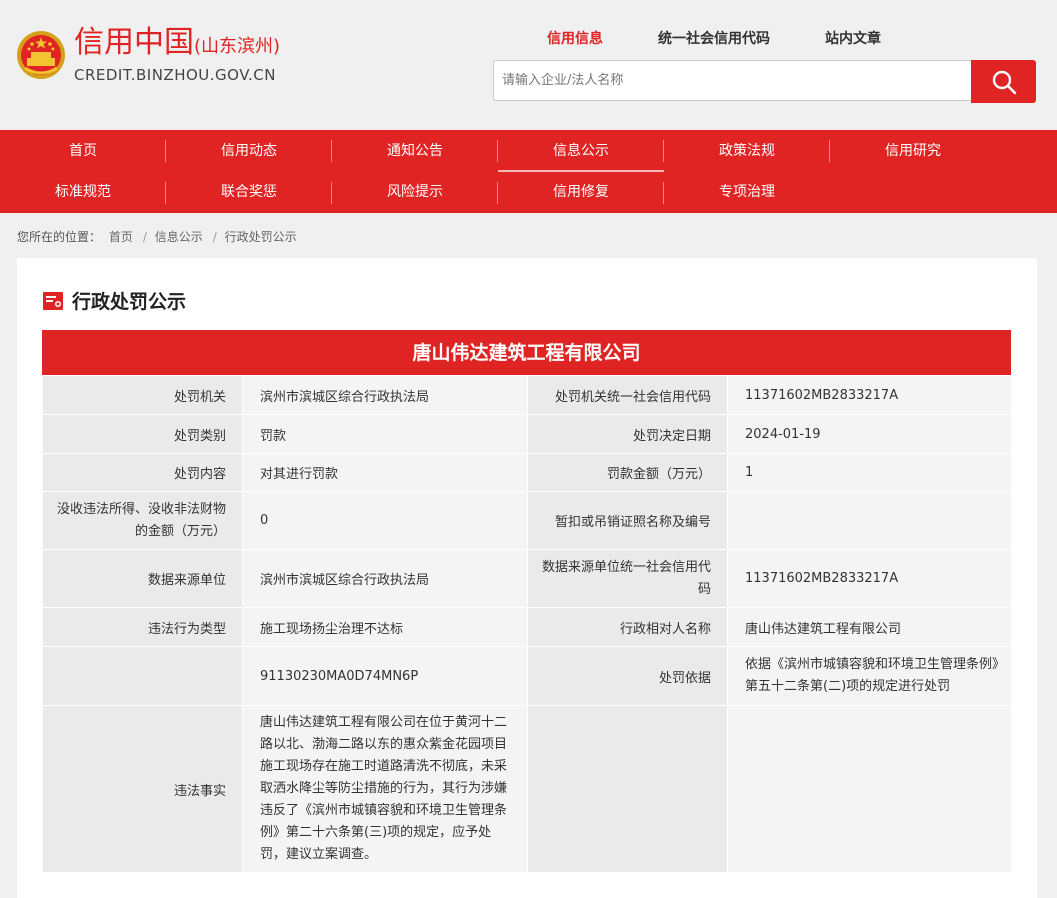 The width and height of the screenshot is (1057, 898). What do you see at coordinates (249, 151) in the screenshot?
I see `nav-item-credit-news: 信用动态` at bounding box center [249, 151].